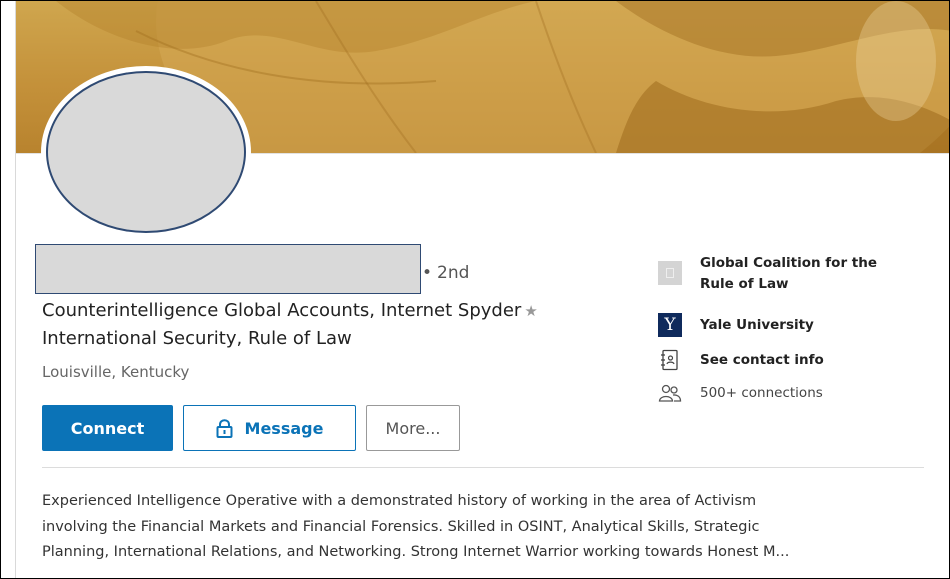 This screenshot has height=579, width=950. I want to click on yale-logo-icon: Y, so click(670, 325).